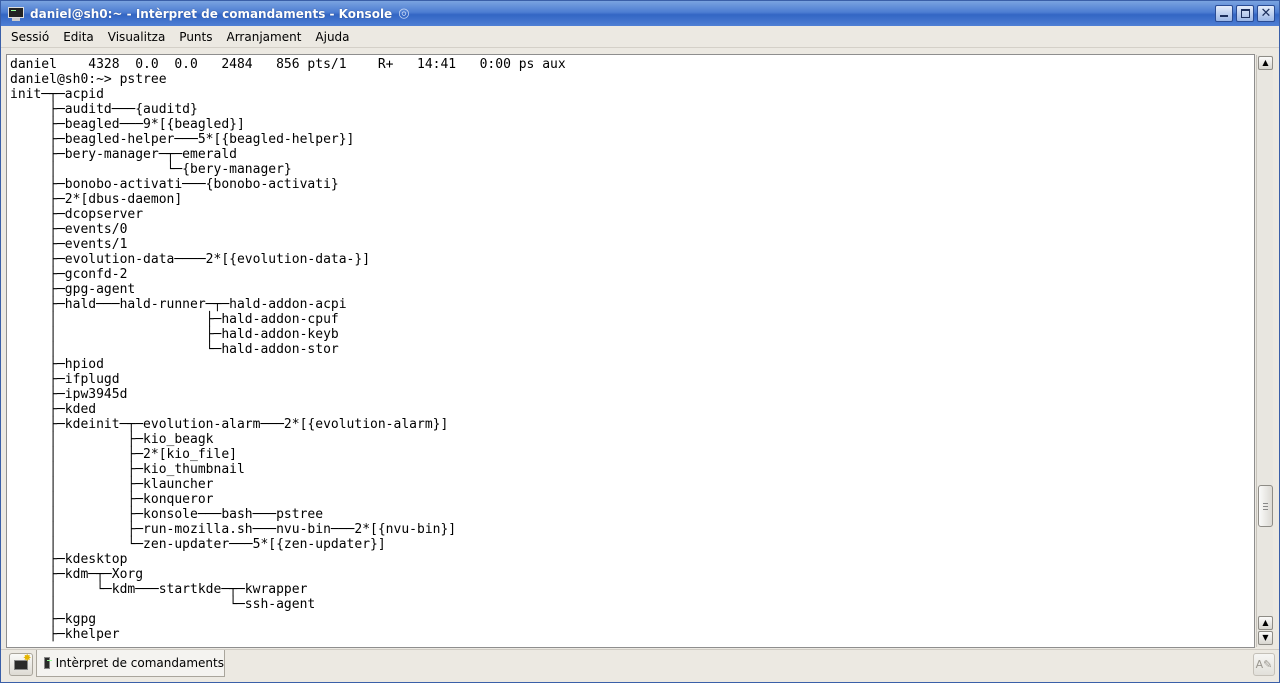 This screenshot has width=1280, height=683. Describe the element at coordinates (77, 574) in the screenshot. I see `terminal-line: ├─kdm─┬─Xorg` at that location.